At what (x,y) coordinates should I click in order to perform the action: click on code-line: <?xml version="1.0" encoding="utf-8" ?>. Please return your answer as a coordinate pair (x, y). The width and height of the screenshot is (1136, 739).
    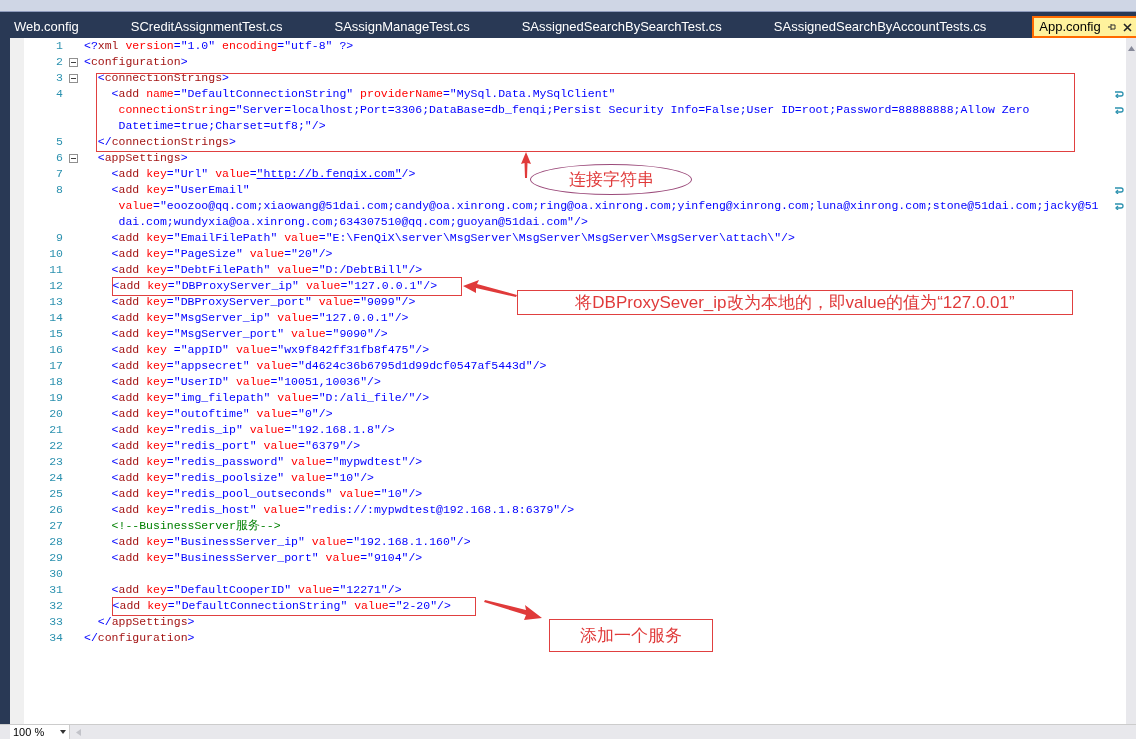
    Looking at the image, I should click on (219, 46).